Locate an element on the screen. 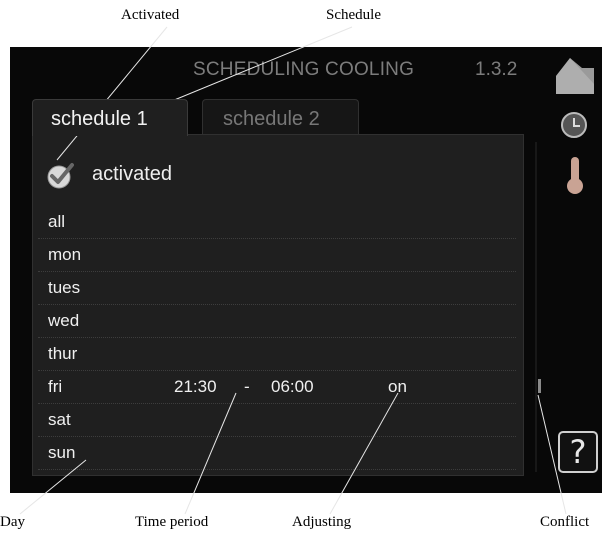 The image size is (603, 536). tab-schedule-1: schedule 1 is located at coordinates (110, 117).